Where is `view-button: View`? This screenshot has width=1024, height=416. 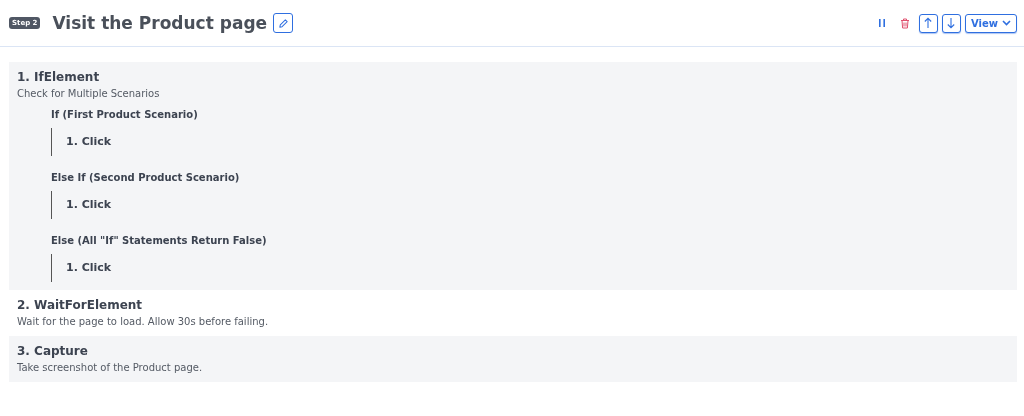
view-button: View is located at coordinates (991, 23).